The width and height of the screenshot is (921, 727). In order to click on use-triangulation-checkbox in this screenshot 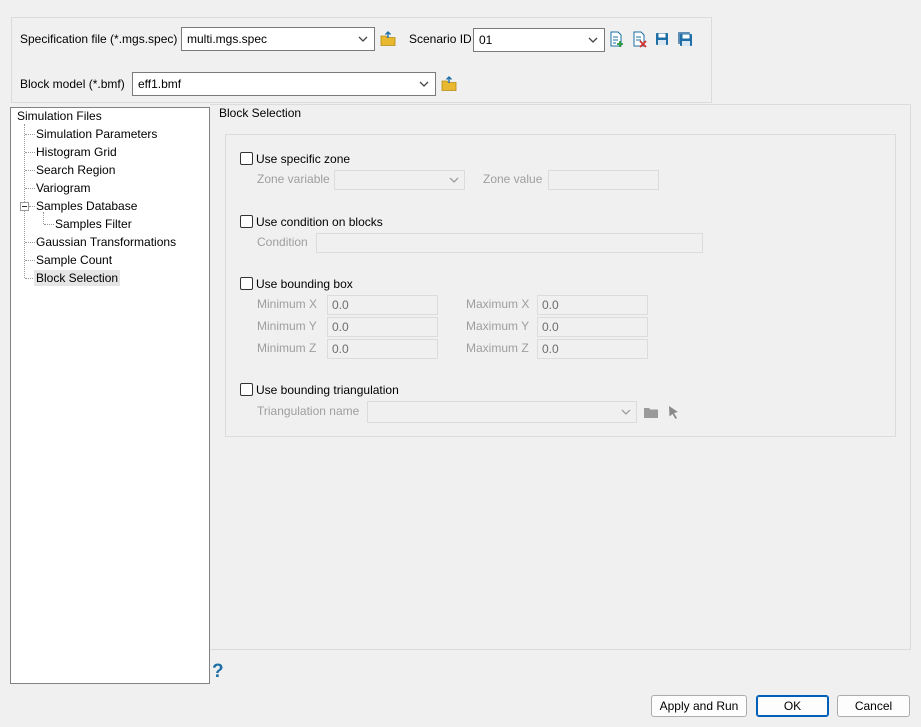, I will do `click(246, 389)`.